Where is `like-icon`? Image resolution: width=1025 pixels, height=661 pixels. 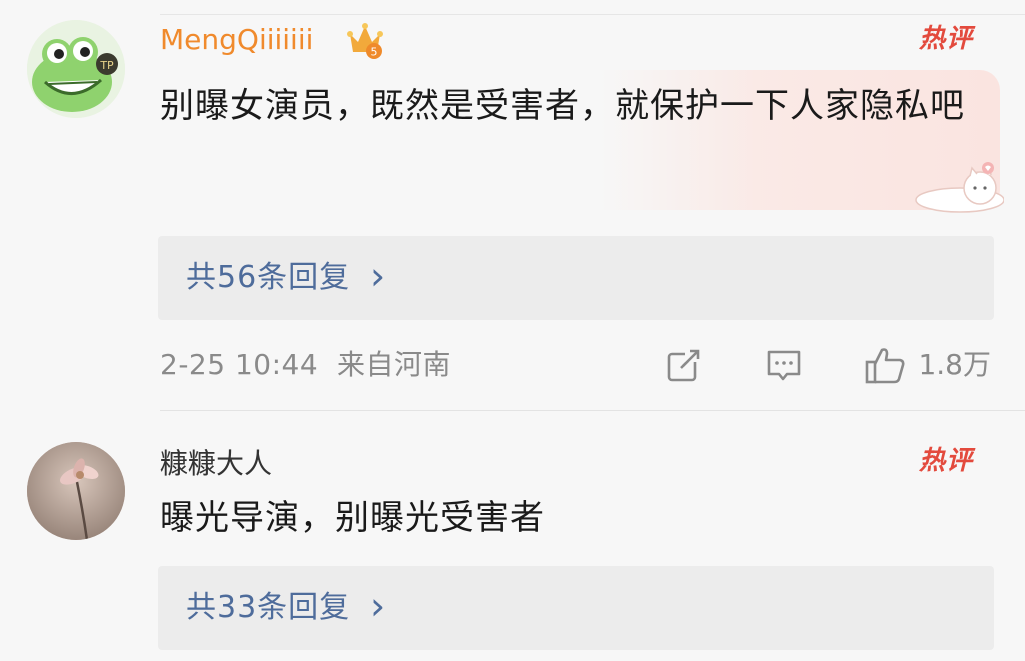
like-icon is located at coordinates (885, 365).